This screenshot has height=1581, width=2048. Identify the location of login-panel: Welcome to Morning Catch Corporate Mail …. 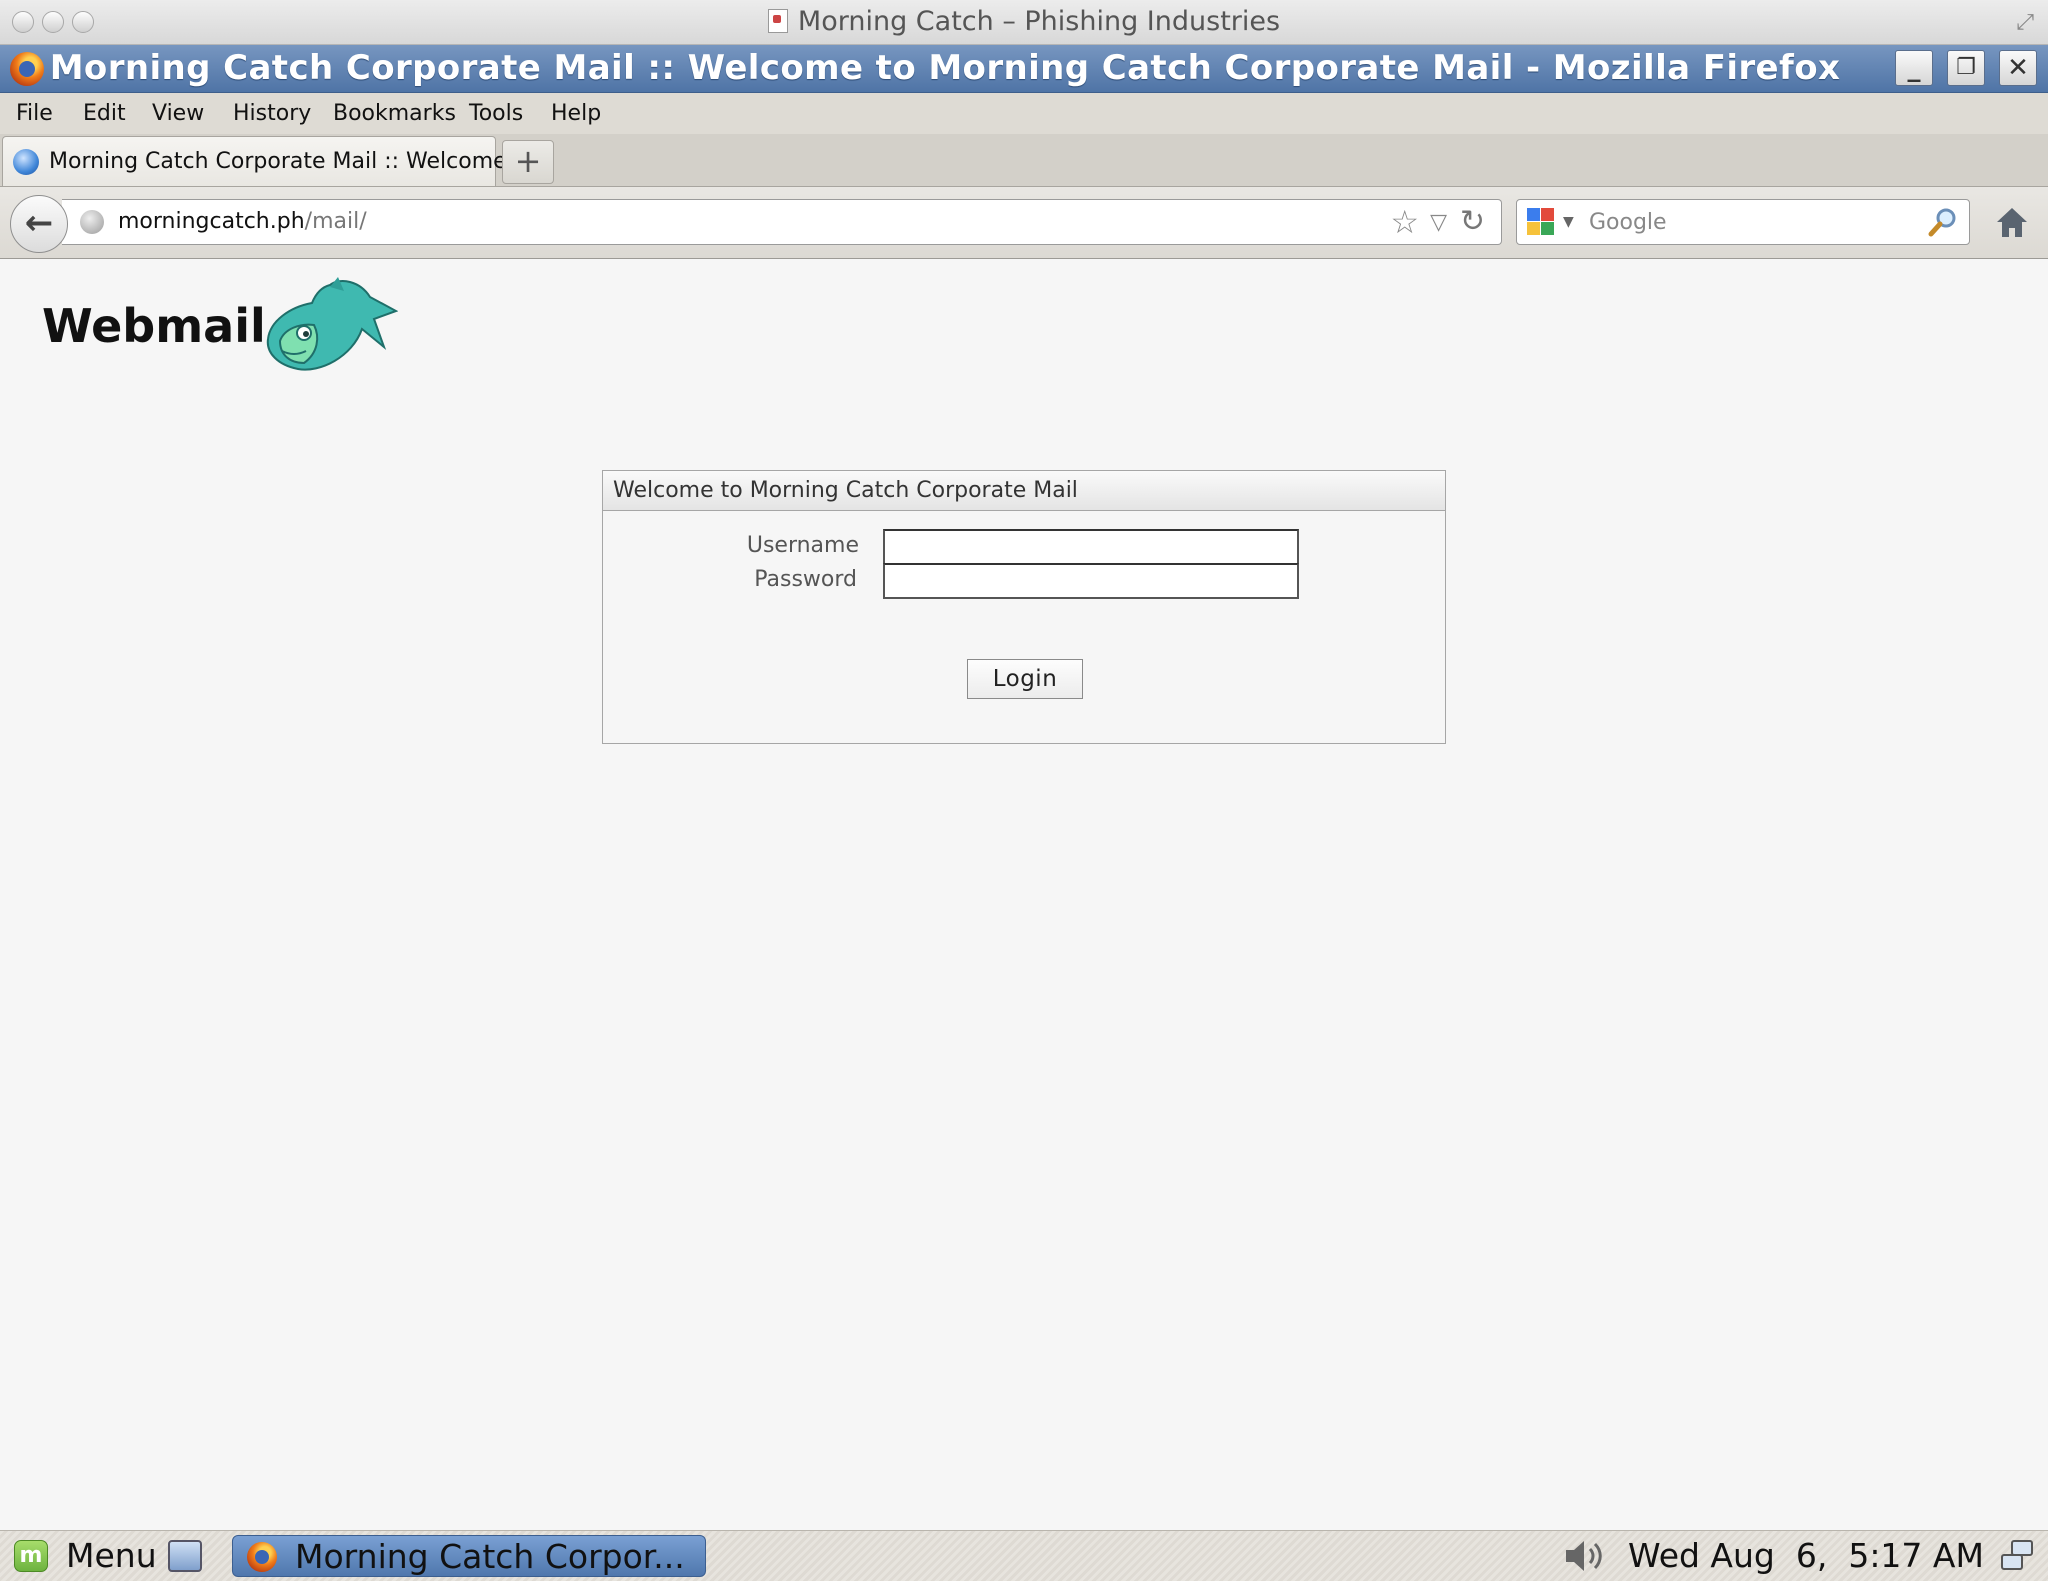
(1024, 607).